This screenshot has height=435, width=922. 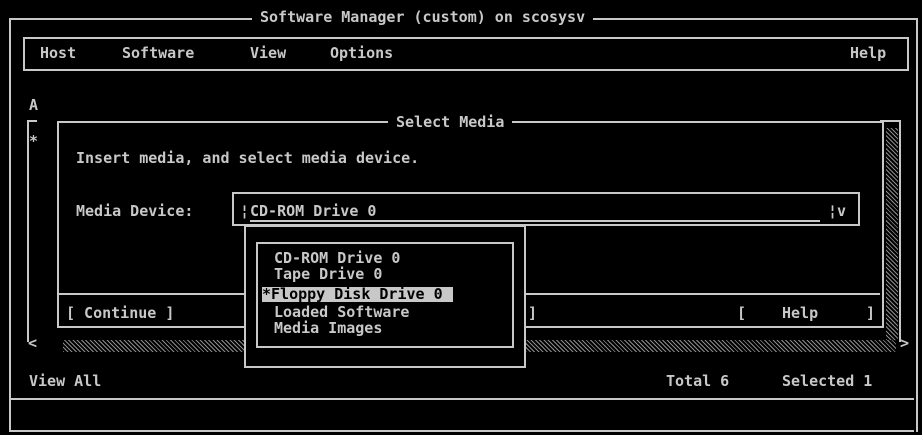 I want to click on continue-button: [ Continue ], so click(x=120, y=313).